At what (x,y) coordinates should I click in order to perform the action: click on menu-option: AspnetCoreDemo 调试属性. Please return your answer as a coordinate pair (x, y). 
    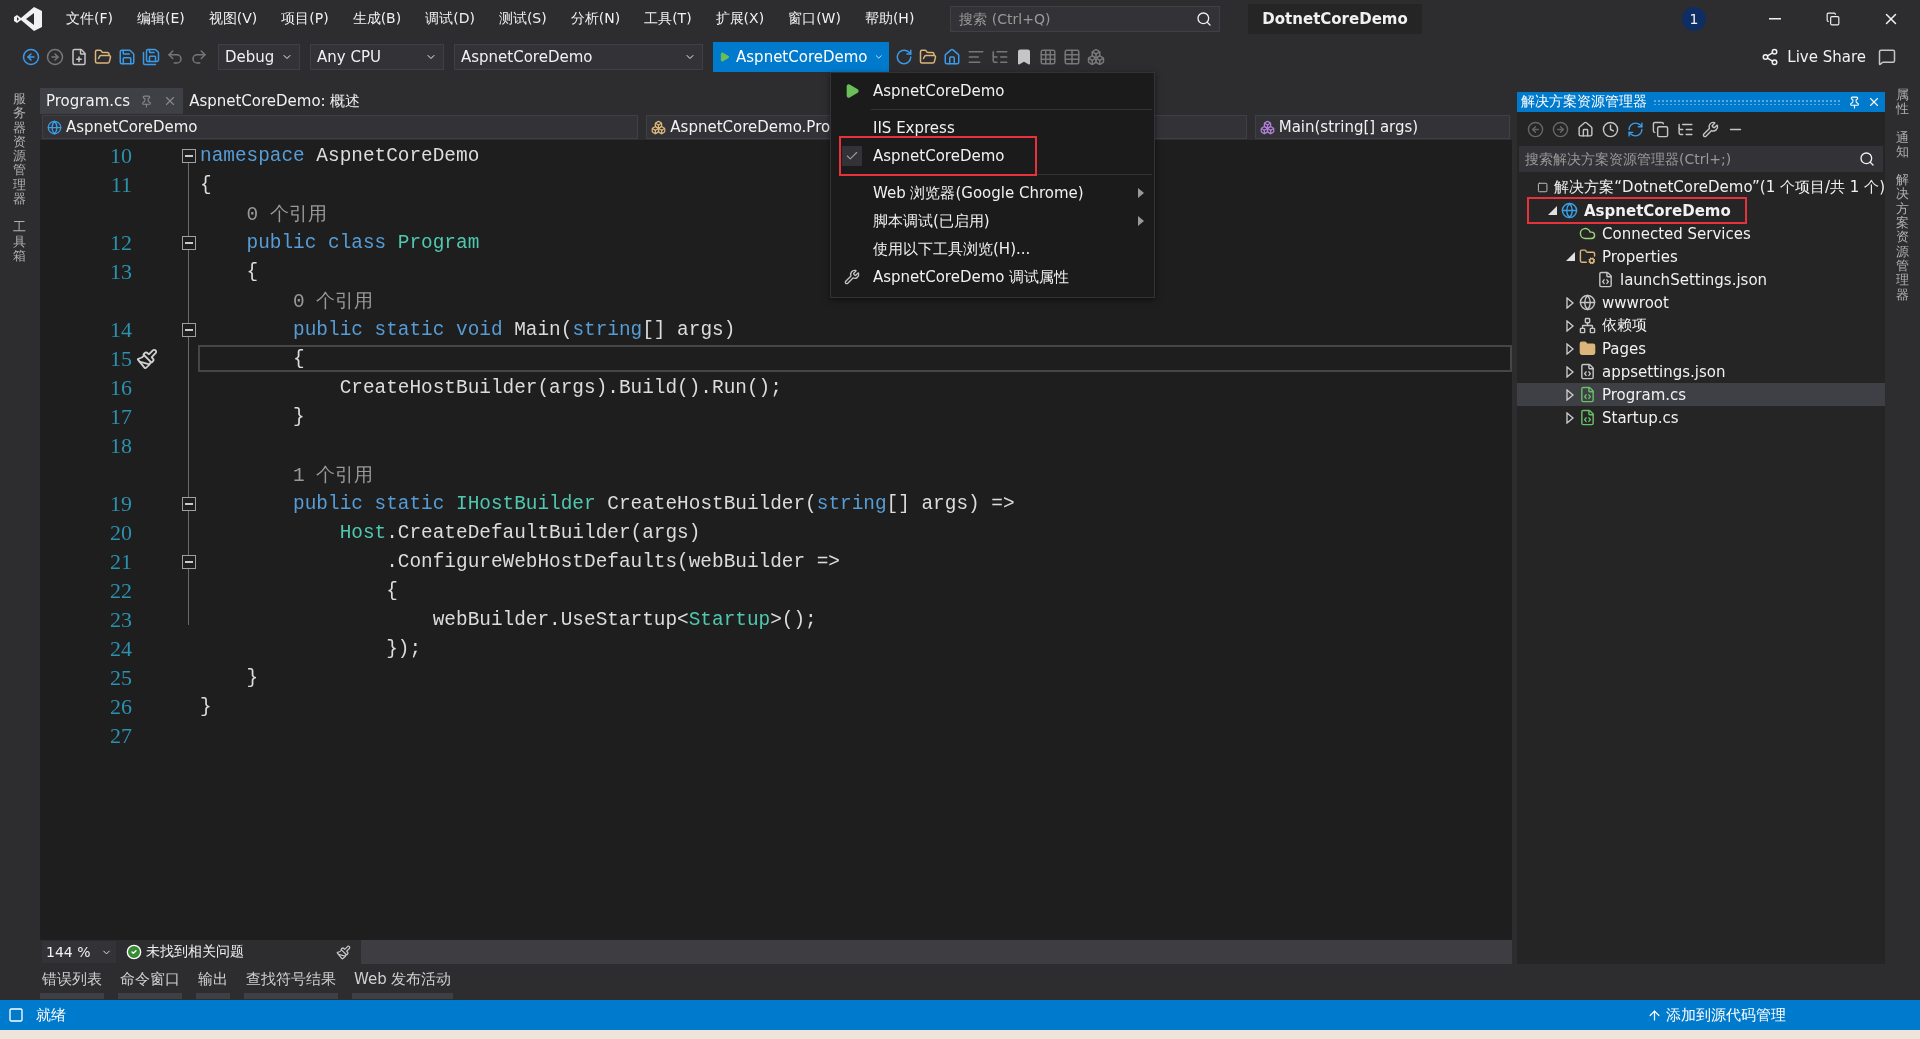
    Looking at the image, I should click on (1013, 277).